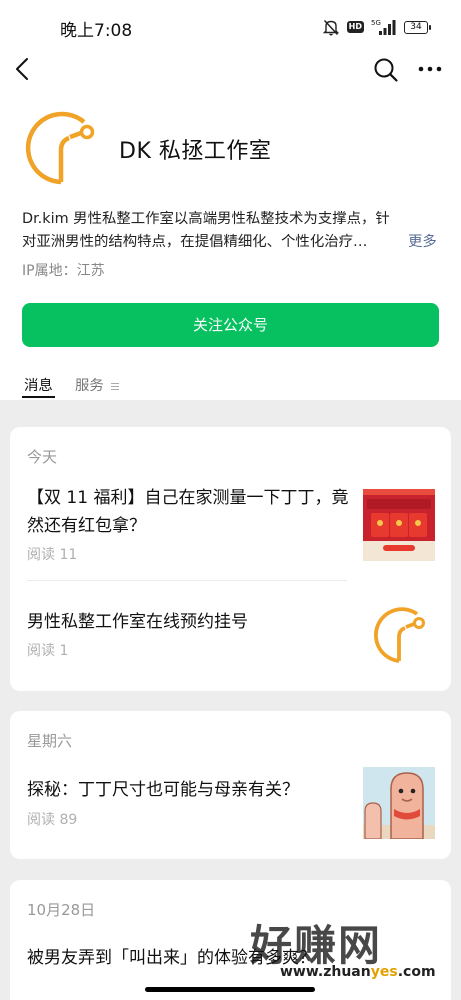 This screenshot has width=461, height=1000. What do you see at coordinates (24, 69) in the screenshot?
I see `back-arrow-icon` at bounding box center [24, 69].